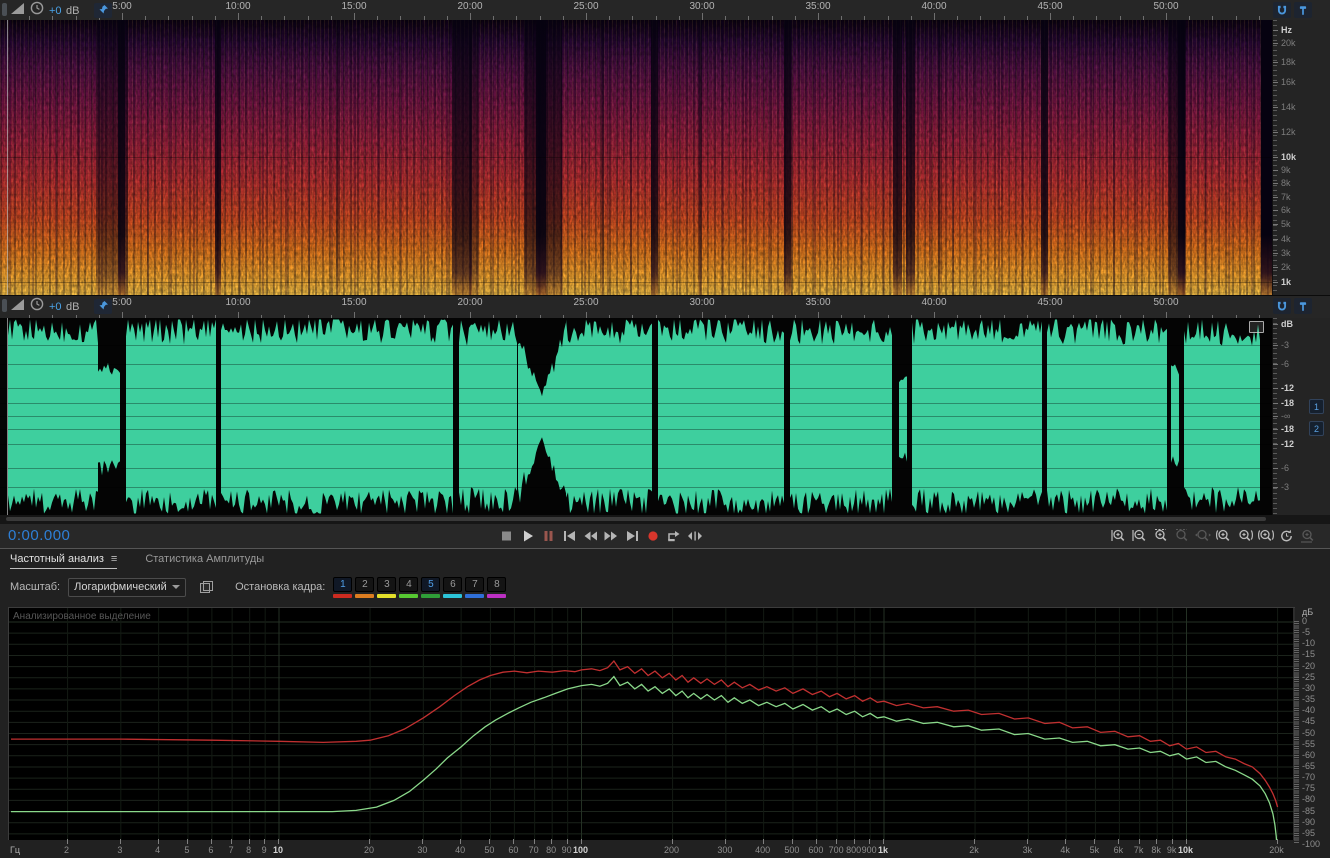 The height and width of the screenshot is (858, 1330). I want to click on hold-frame-button-3: 3, so click(387, 587).